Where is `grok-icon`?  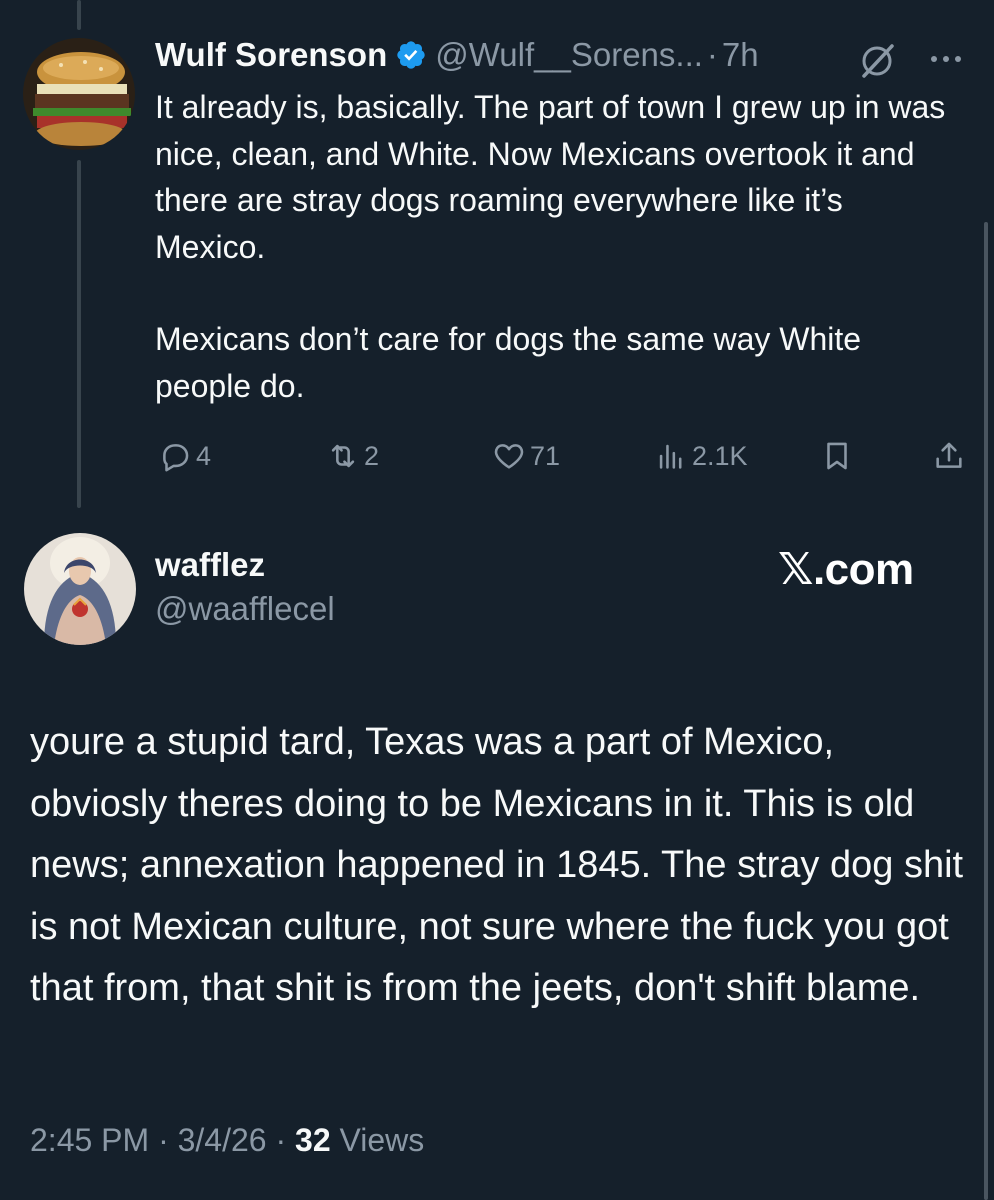
grok-icon is located at coordinates (878, 60).